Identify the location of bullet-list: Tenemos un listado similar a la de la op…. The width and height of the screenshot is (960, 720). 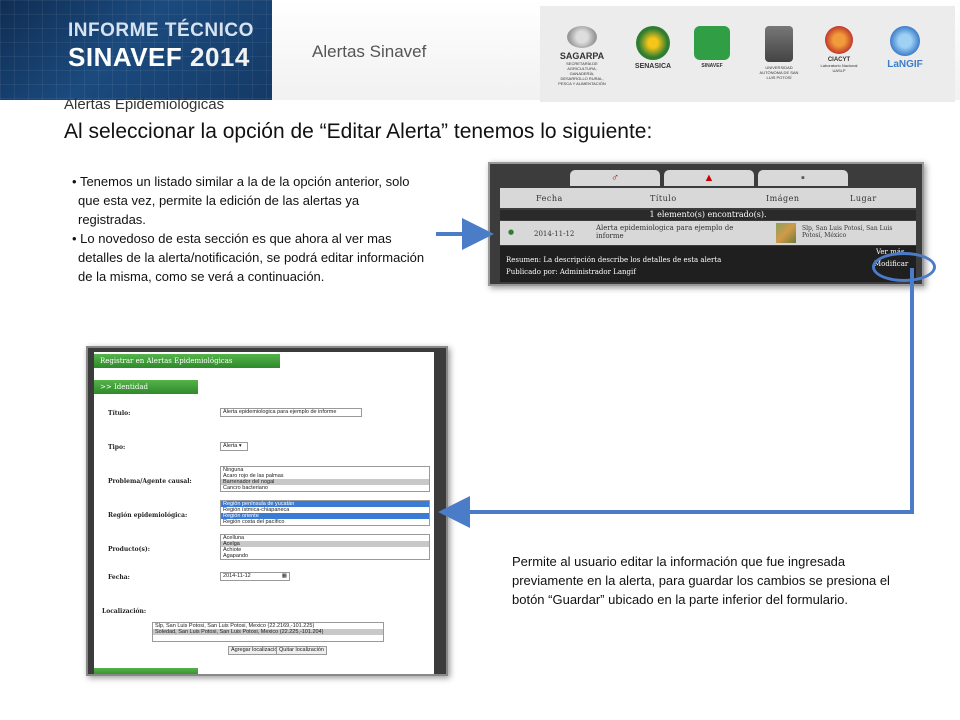
(250, 229).